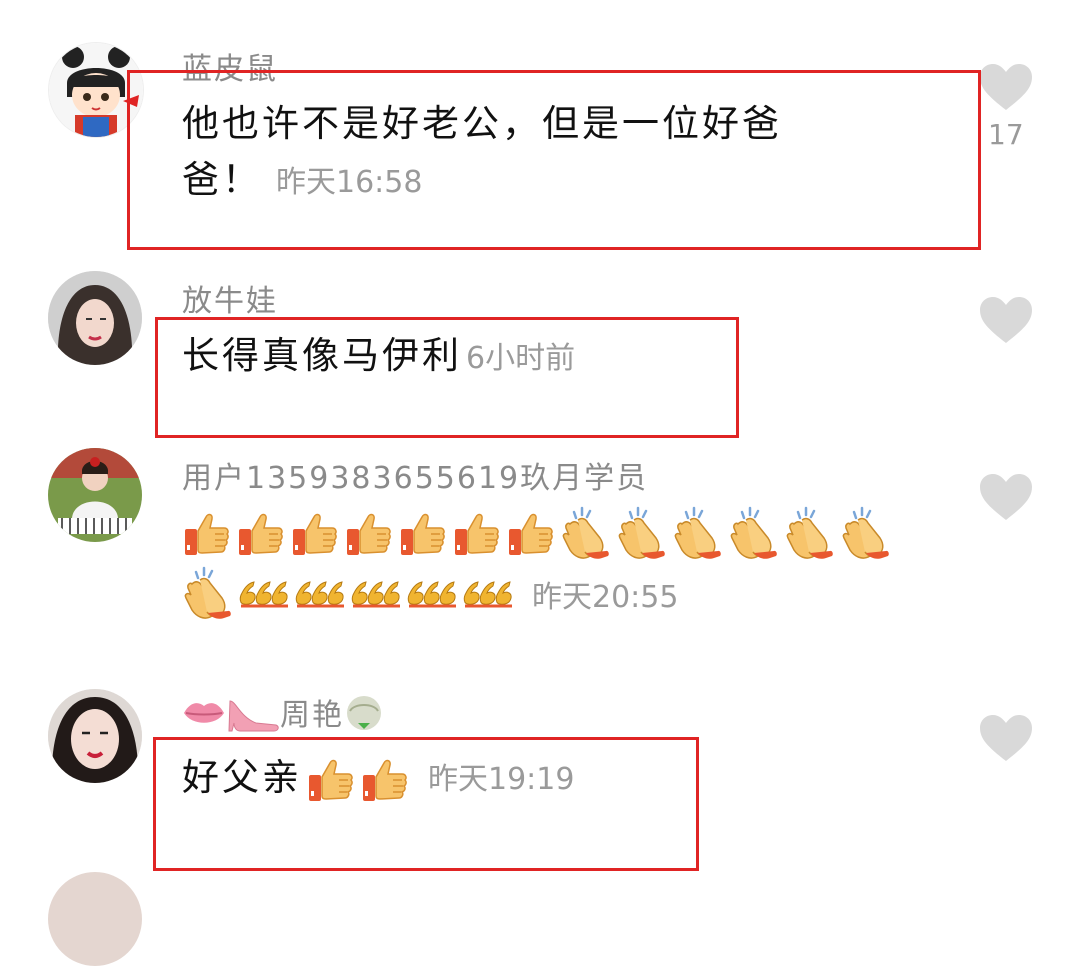 This screenshot has width=1077, height=966. I want to click on username: 用户1359383655619玖月学员, so click(415, 475).